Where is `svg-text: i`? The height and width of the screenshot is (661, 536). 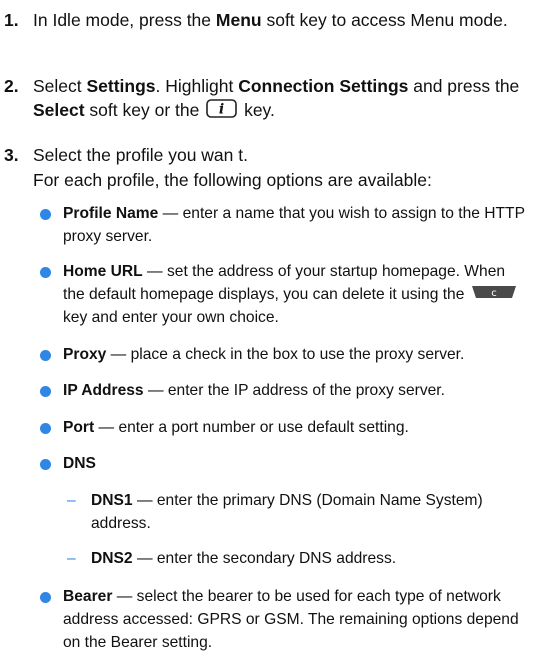
svg-text: i is located at coordinates (221, 109).